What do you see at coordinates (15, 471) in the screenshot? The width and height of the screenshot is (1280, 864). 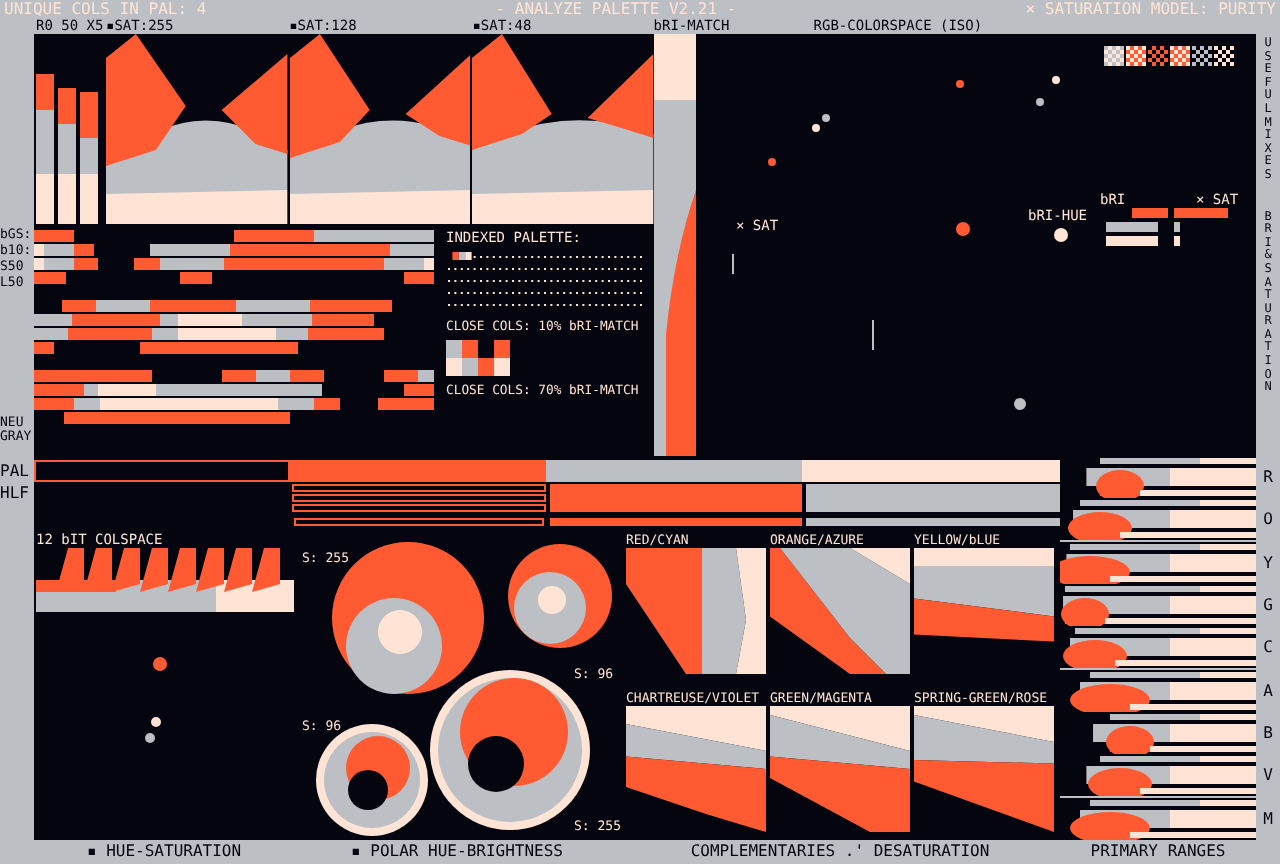 I see `row-label: PAL` at bounding box center [15, 471].